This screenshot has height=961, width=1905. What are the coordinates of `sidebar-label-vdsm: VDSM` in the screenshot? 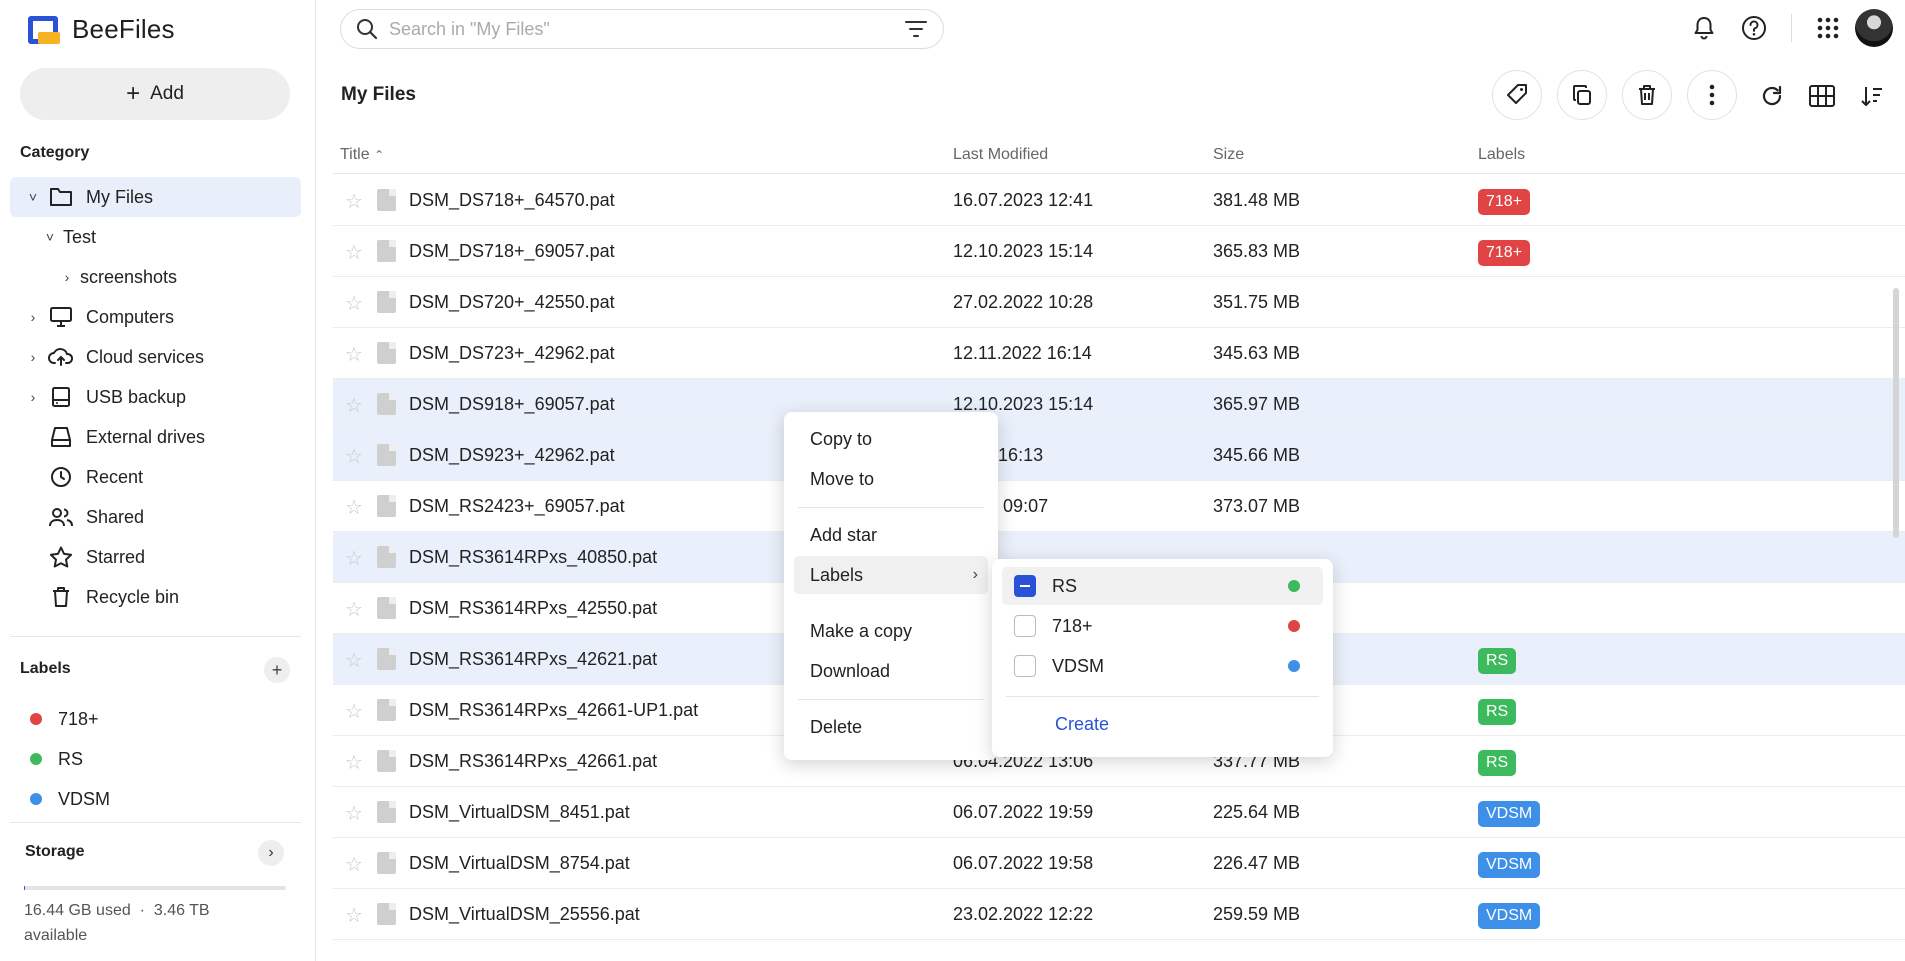 It's located at (70, 799).